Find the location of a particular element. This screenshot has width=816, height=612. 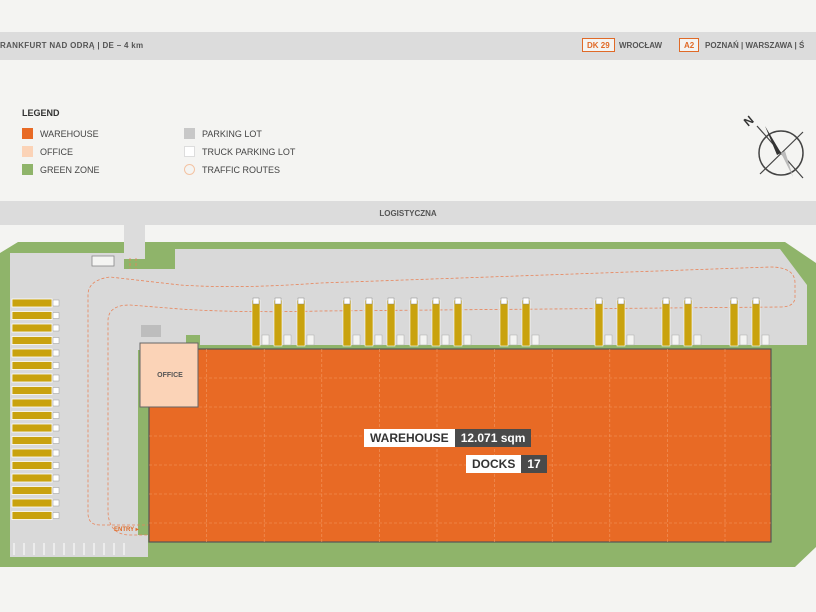

parking-lot-swatch is located at coordinates (189, 133).